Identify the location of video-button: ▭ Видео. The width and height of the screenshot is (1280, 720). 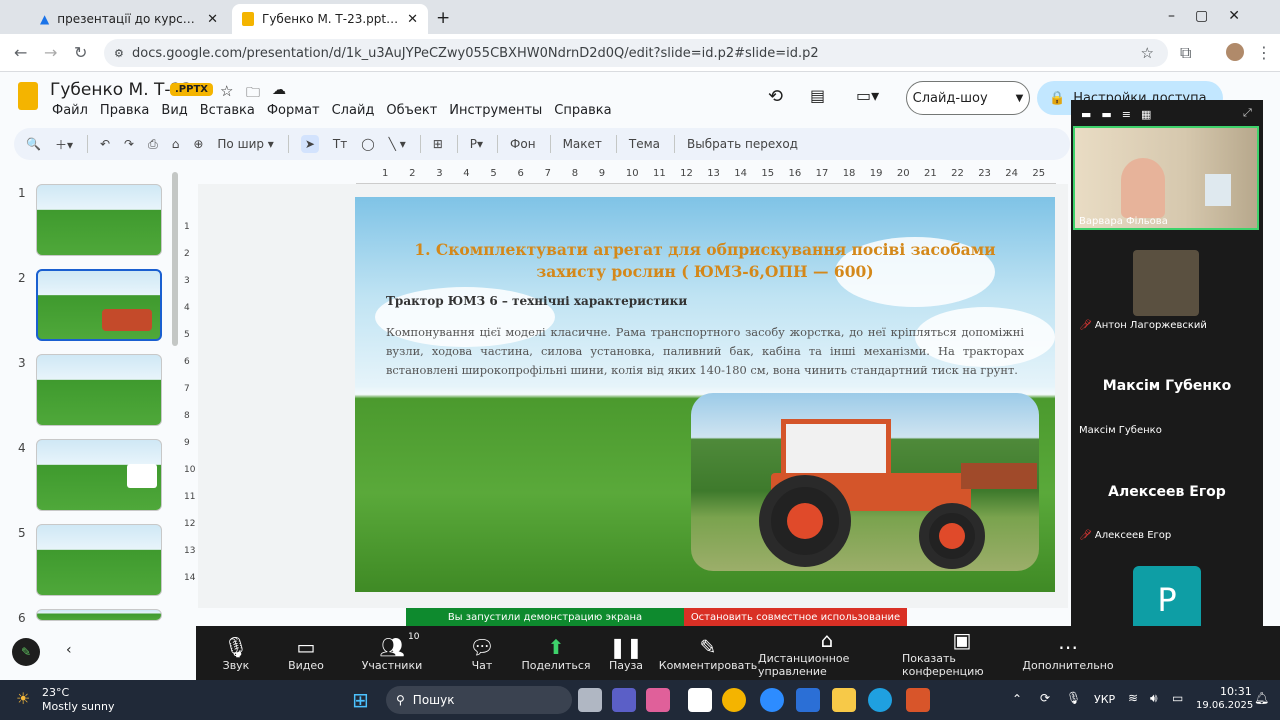
(306, 653).